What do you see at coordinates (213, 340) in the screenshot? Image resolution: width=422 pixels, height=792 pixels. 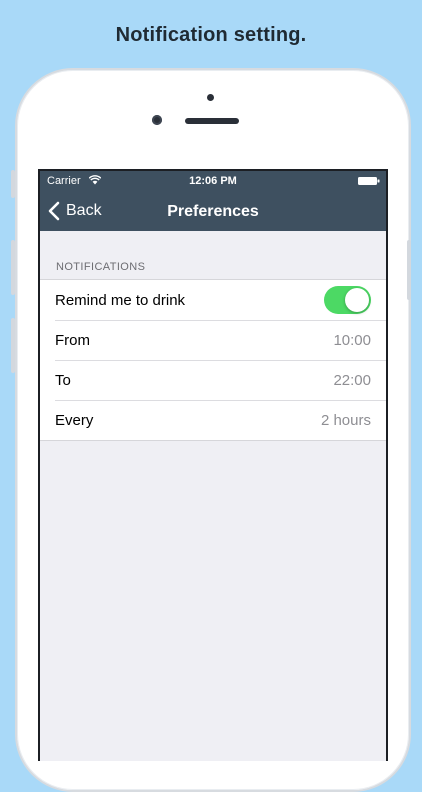 I see `from-time-row: From 10:00` at bounding box center [213, 340].